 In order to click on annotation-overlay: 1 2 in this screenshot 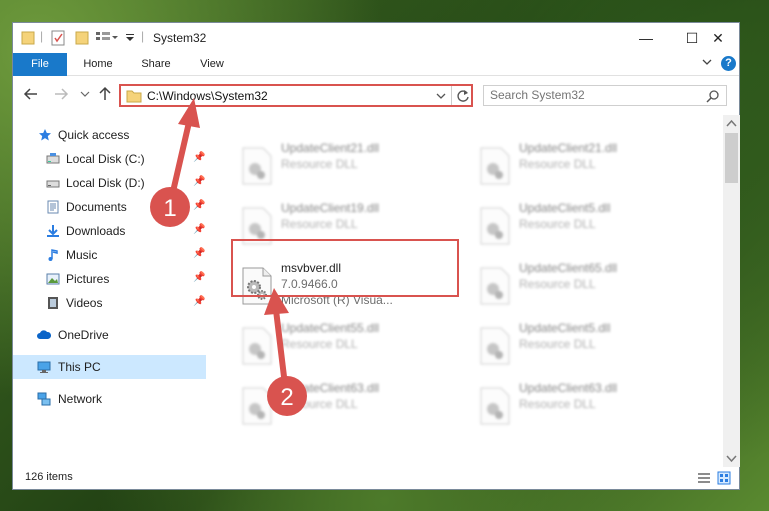, I will do `click(228, 257)`.